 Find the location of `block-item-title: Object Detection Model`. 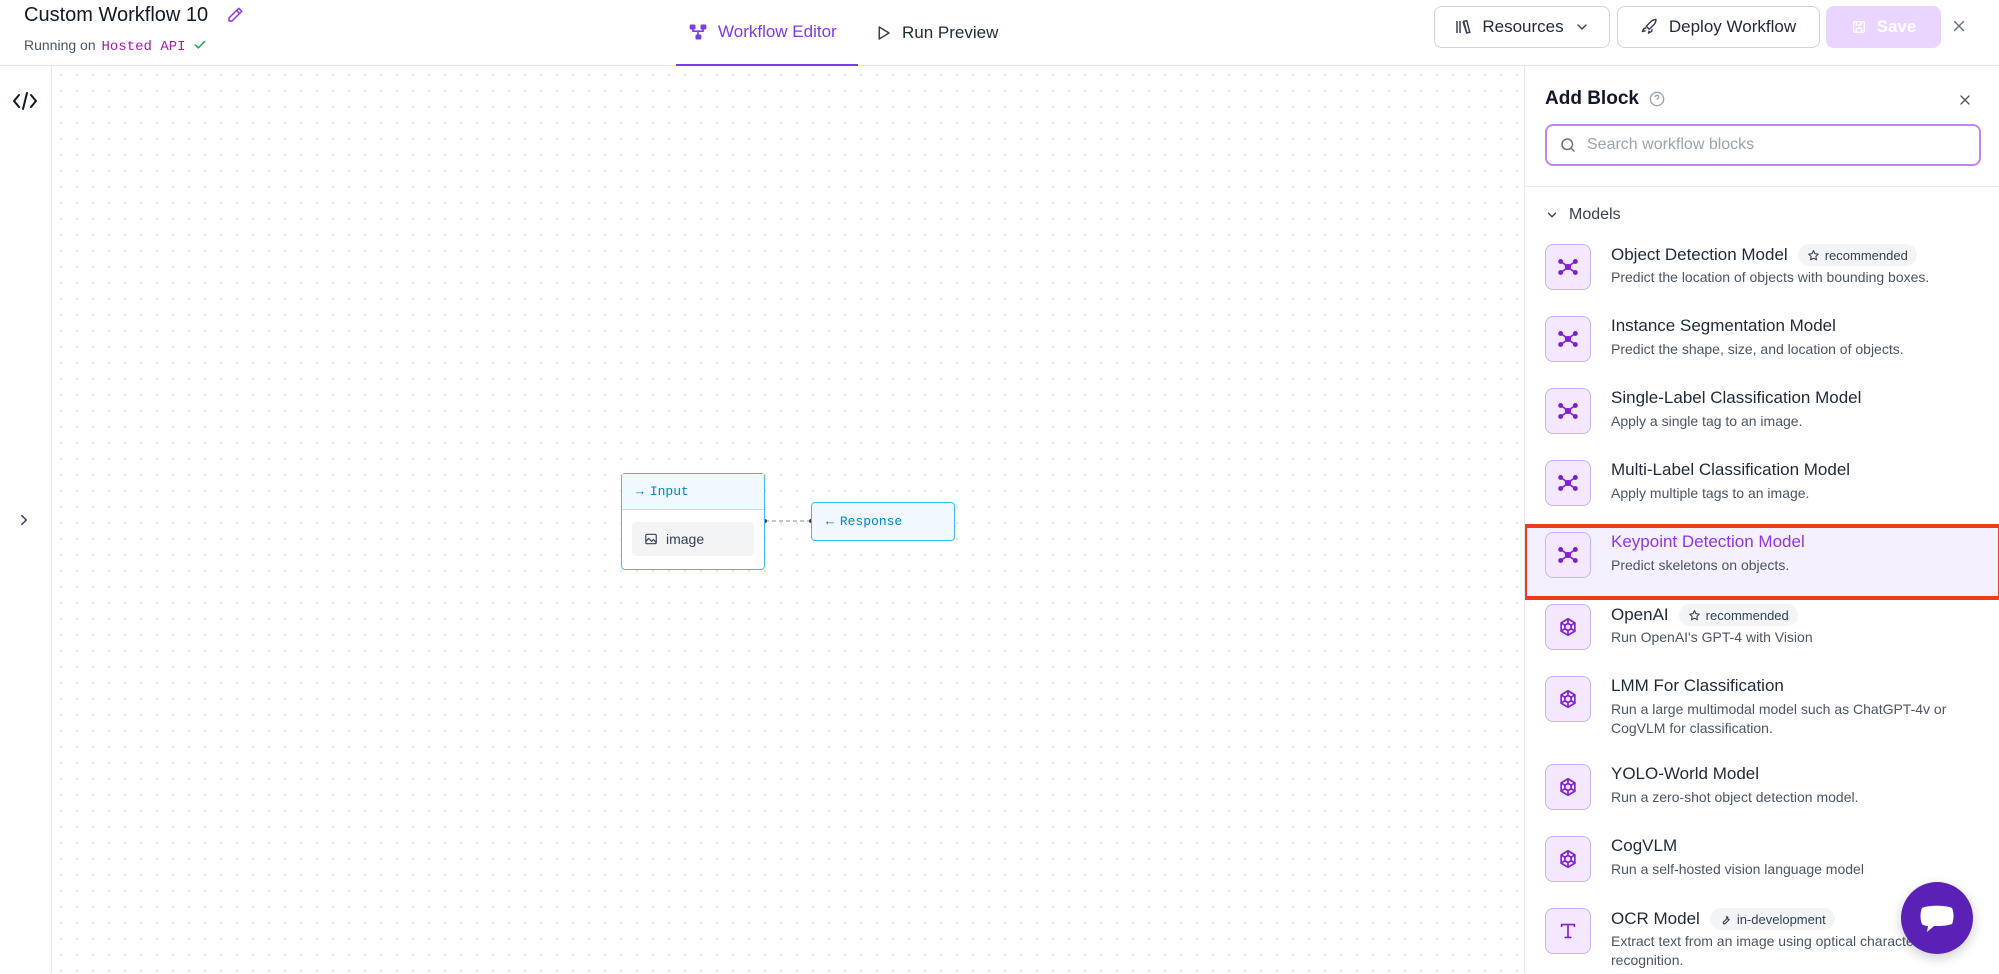

block-item-title: Object Detection Model is located at coordinates (1699, 254).